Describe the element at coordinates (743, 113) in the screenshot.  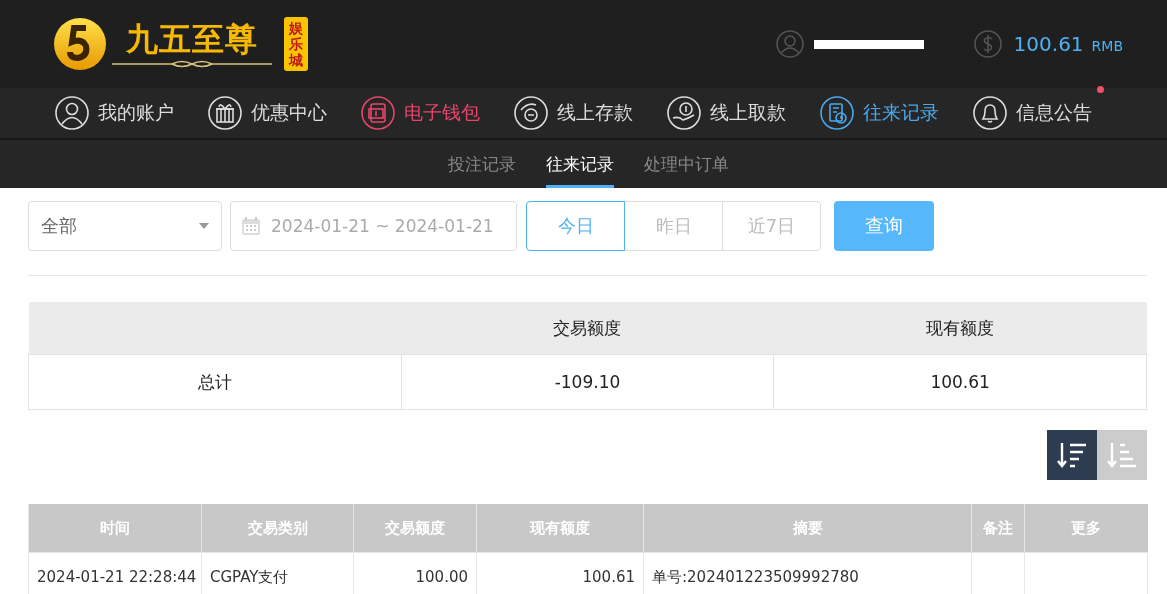
I see `nav-item: 线上取款` at that location.